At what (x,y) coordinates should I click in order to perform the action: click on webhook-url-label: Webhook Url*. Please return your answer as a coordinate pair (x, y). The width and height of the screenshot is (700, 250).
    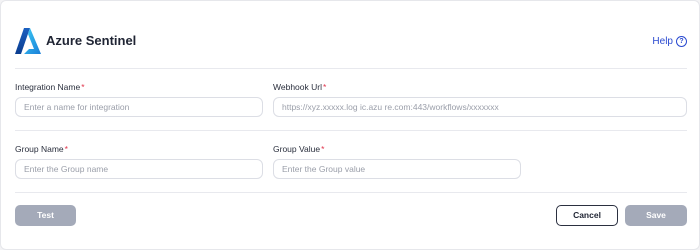
    Looking at the image, I should click on (299, 87).